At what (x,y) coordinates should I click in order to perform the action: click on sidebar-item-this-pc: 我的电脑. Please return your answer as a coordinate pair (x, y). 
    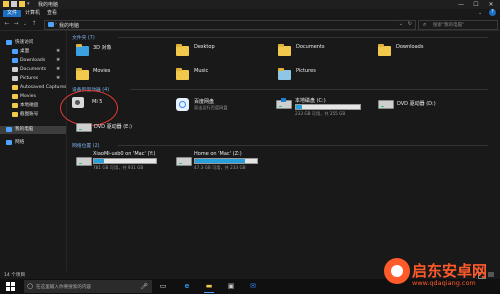
    Looking at the image, I should click on (33, 130).